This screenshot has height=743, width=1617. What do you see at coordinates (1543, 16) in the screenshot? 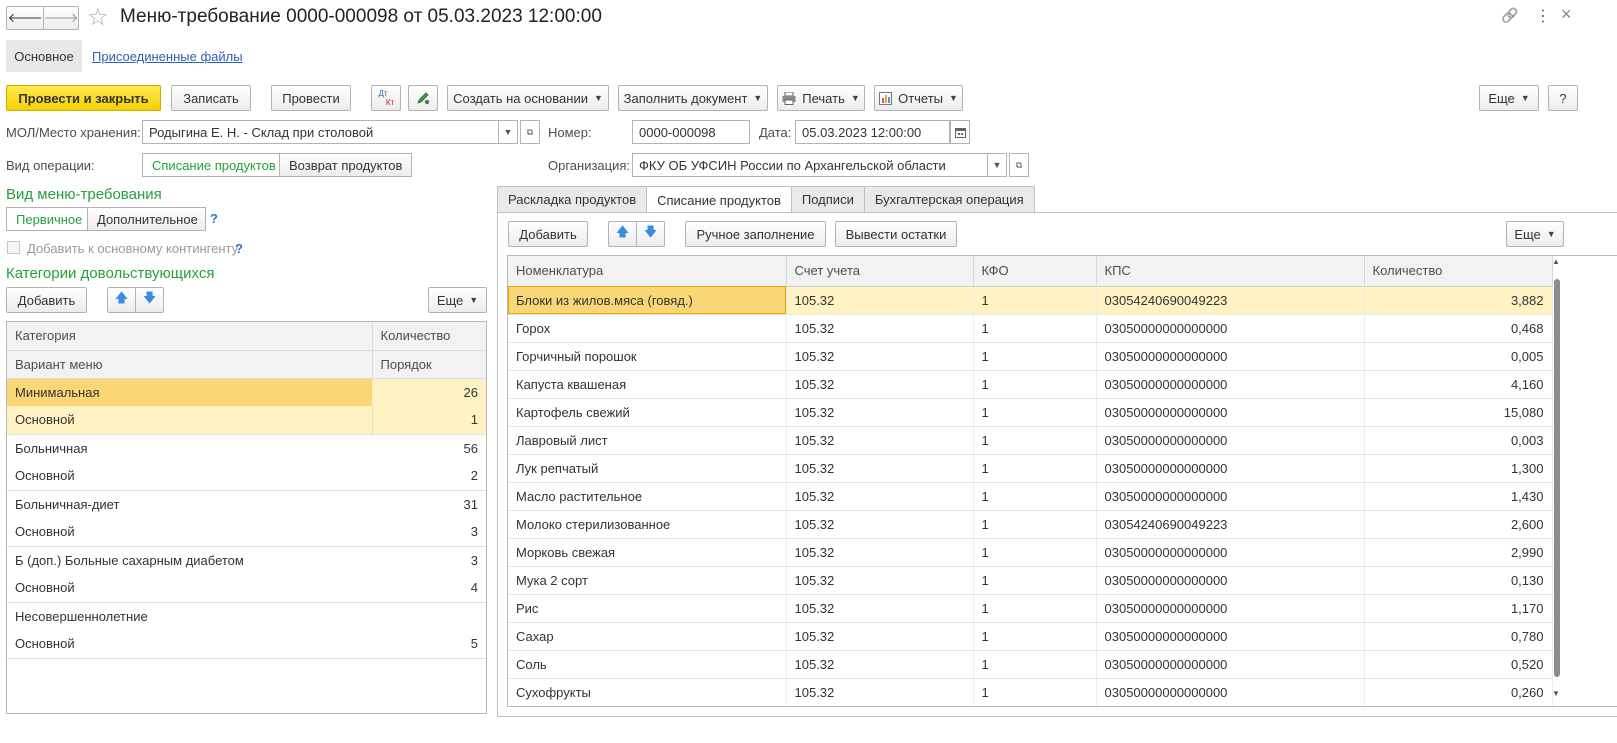
I see `more-vertical-icon: ⋮` at bounding box center [1543, 16].